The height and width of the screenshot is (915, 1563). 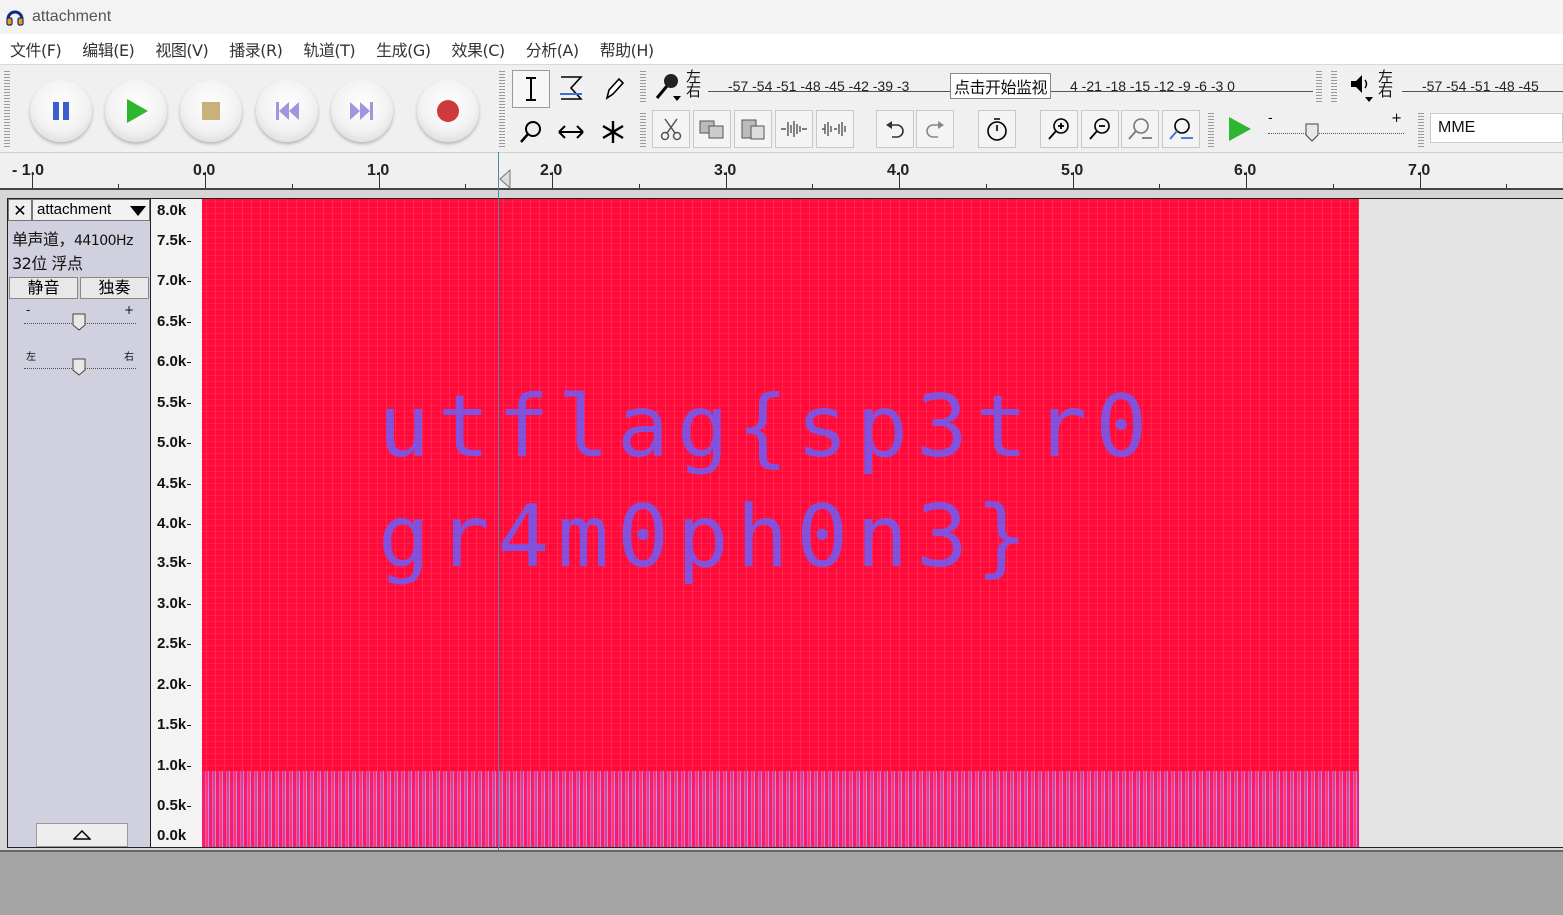 What do you see at coordinates (1059, 129) in the screenshot?
I see `zoom-in-button` at bounding box center [1059, 129].